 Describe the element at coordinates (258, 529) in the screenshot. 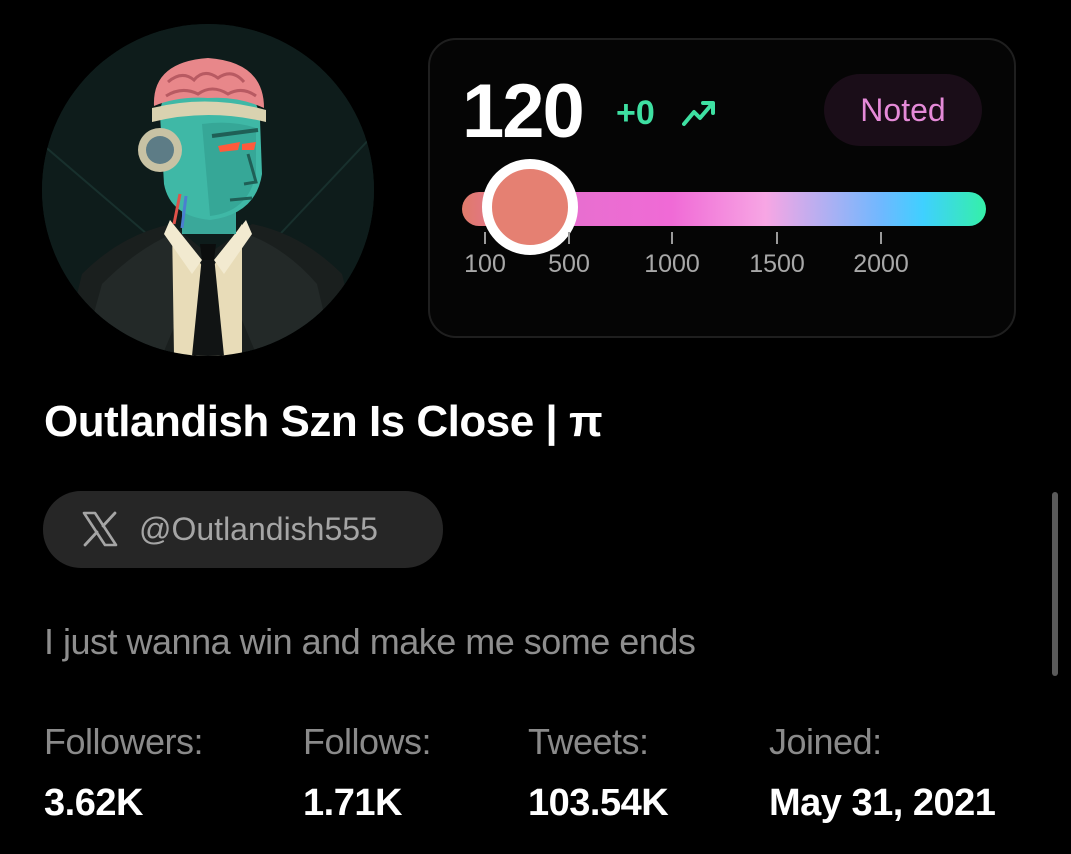

I see `handle-text: @Outlandish555` at that location.